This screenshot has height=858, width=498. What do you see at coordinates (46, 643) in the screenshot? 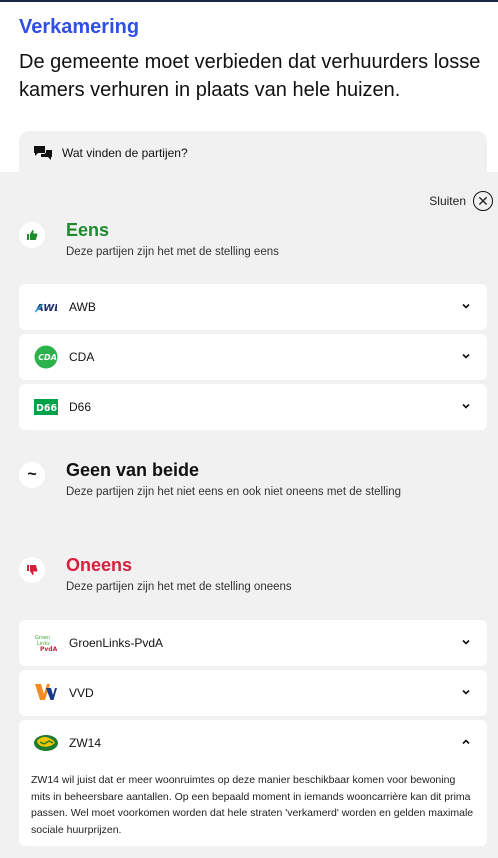
I see `groenlinks-pvda-logo: Groen Links PvdA` at bounding box center [46, 643].